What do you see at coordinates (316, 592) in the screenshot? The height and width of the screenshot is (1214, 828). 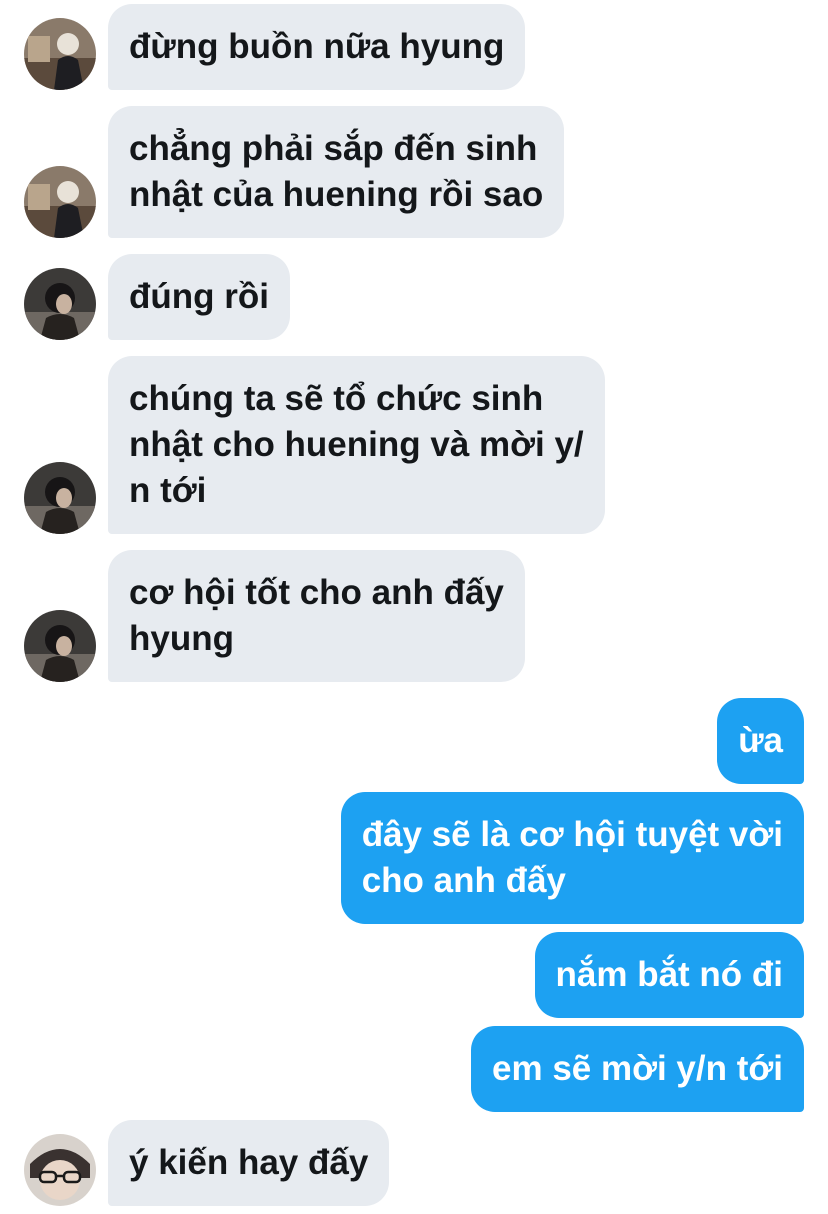 I see `message-text: cơ hội tốt cho anh đấy` at bounding box center [316, 592].